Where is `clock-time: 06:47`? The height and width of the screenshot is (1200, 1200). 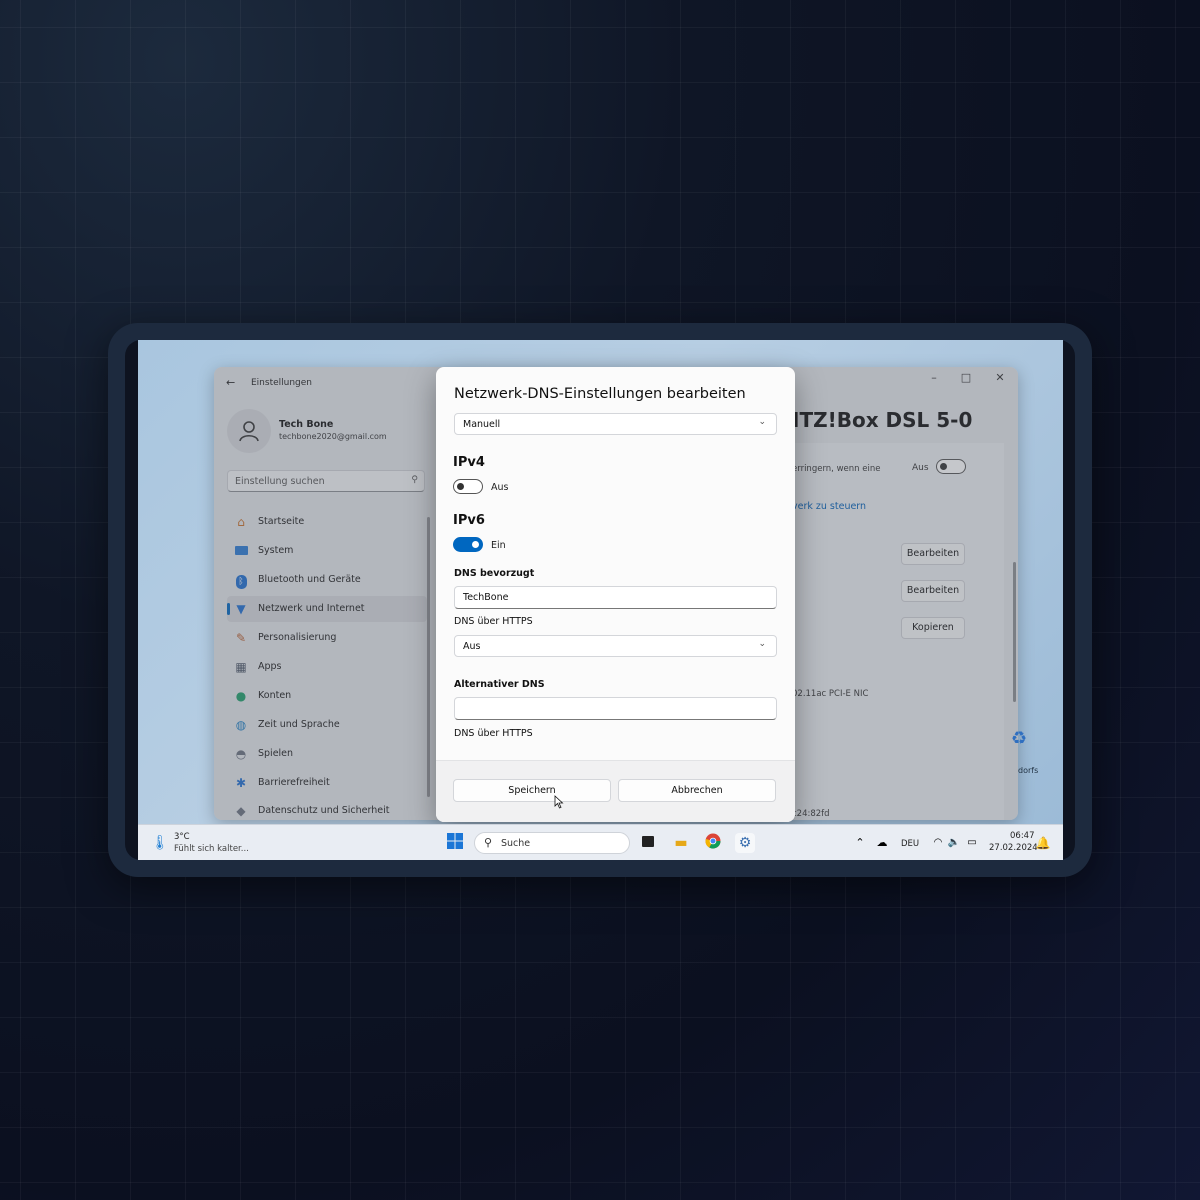 clock-time: 06:47 is located at coordinates (1022, 836).